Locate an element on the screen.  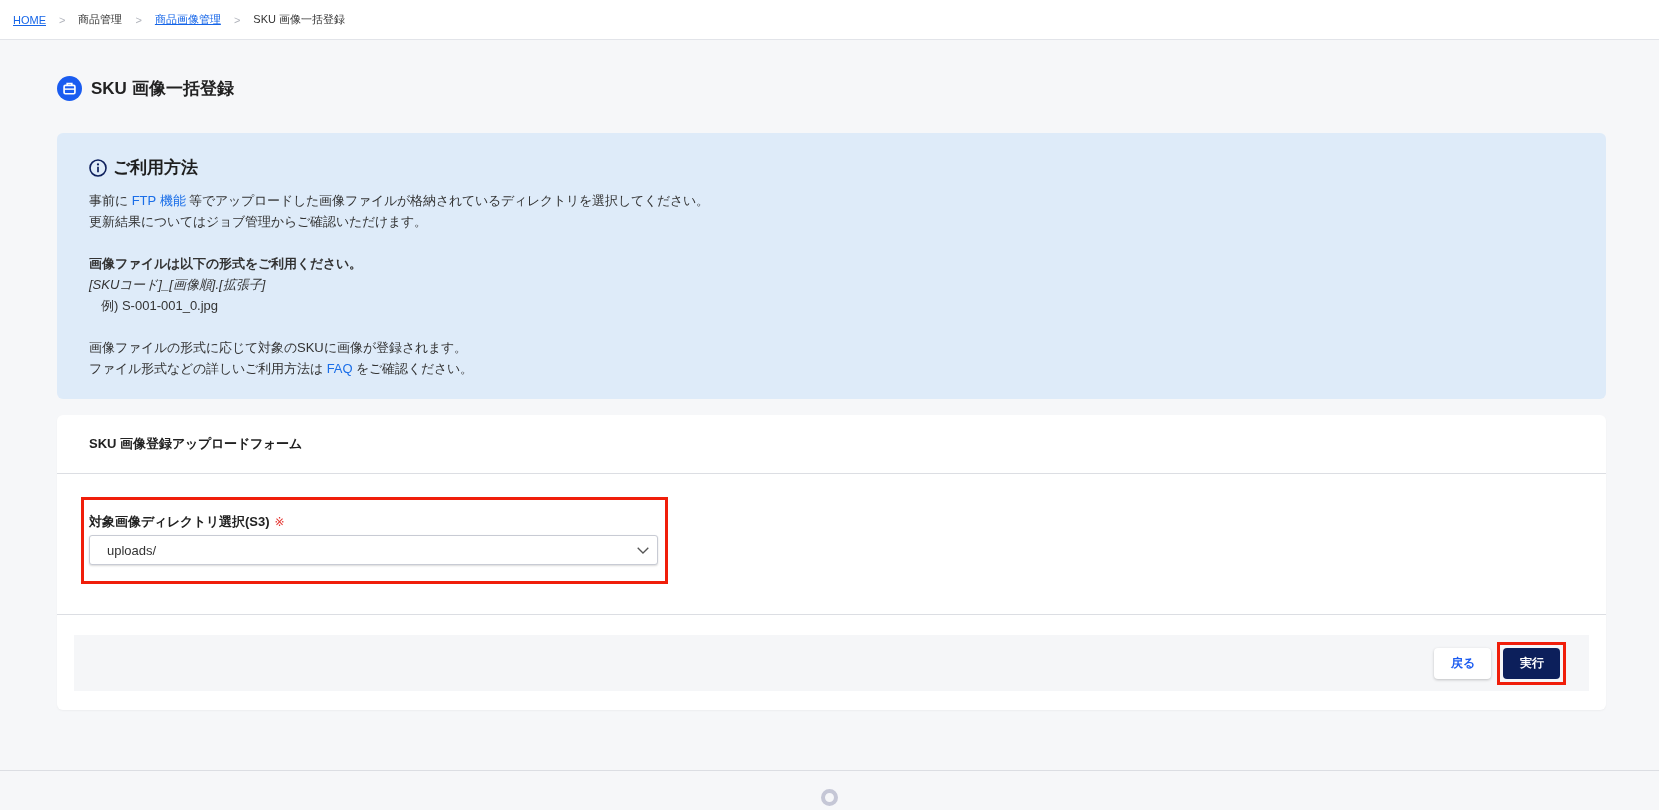
page-title: SKU 画像一括登録 is located at coordinates (162, 89).